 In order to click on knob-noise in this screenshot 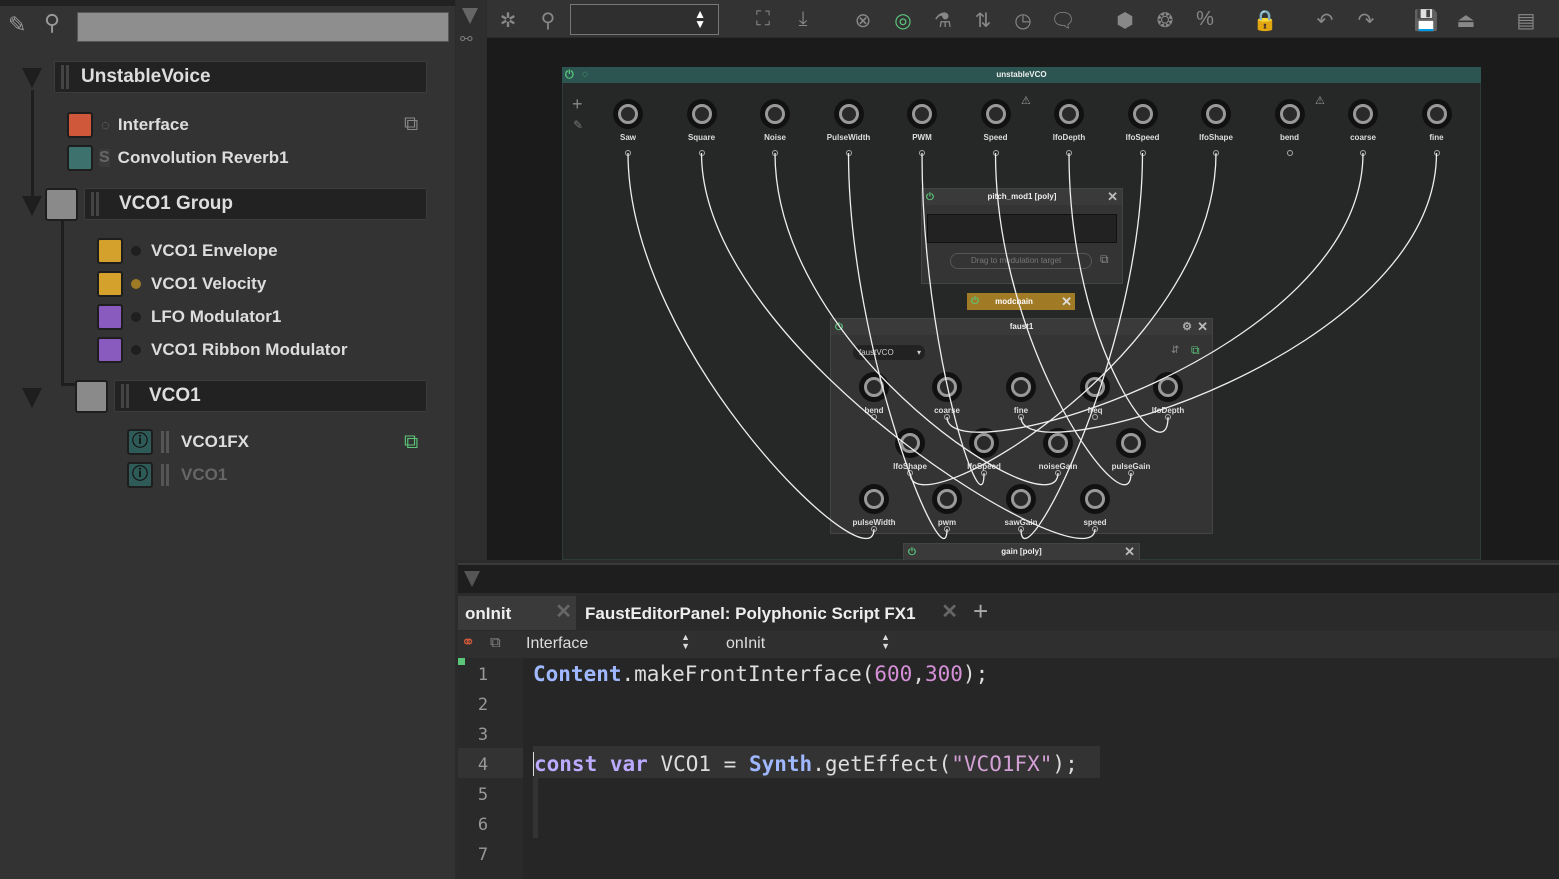, I will do `click(775, 114)`.